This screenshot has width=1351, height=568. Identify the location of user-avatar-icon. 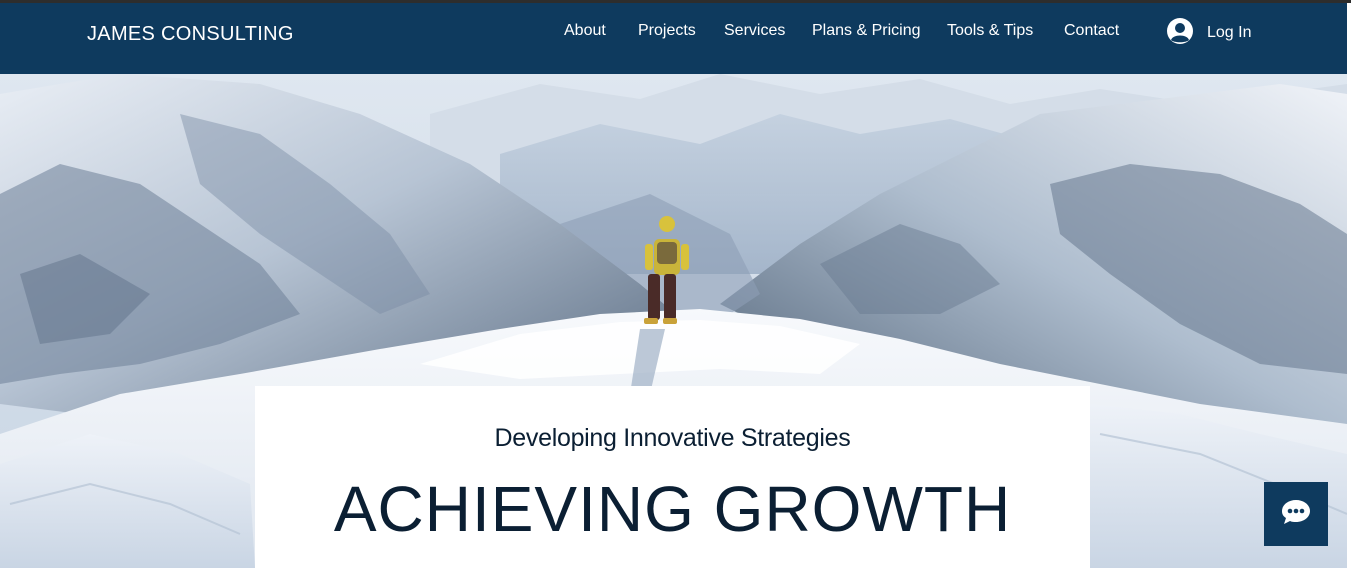
(1180, 33).